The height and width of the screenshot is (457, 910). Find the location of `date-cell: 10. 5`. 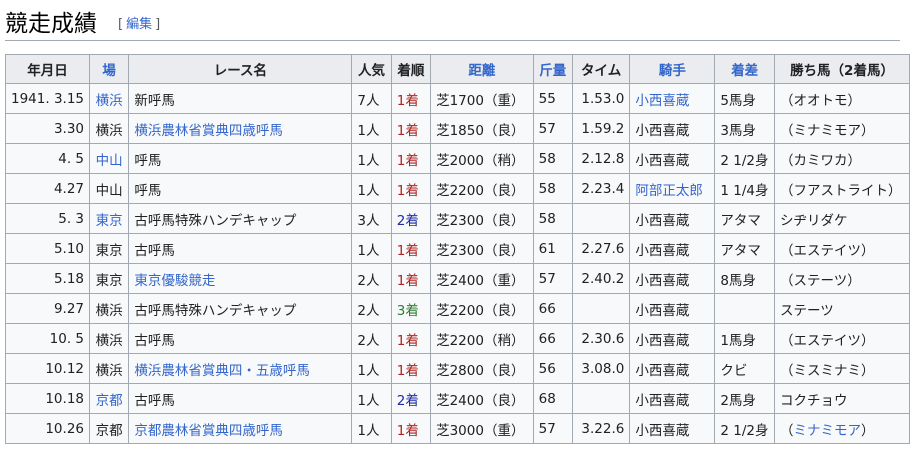

date-cell: 10. 5 is located at coordinates (47, 338).